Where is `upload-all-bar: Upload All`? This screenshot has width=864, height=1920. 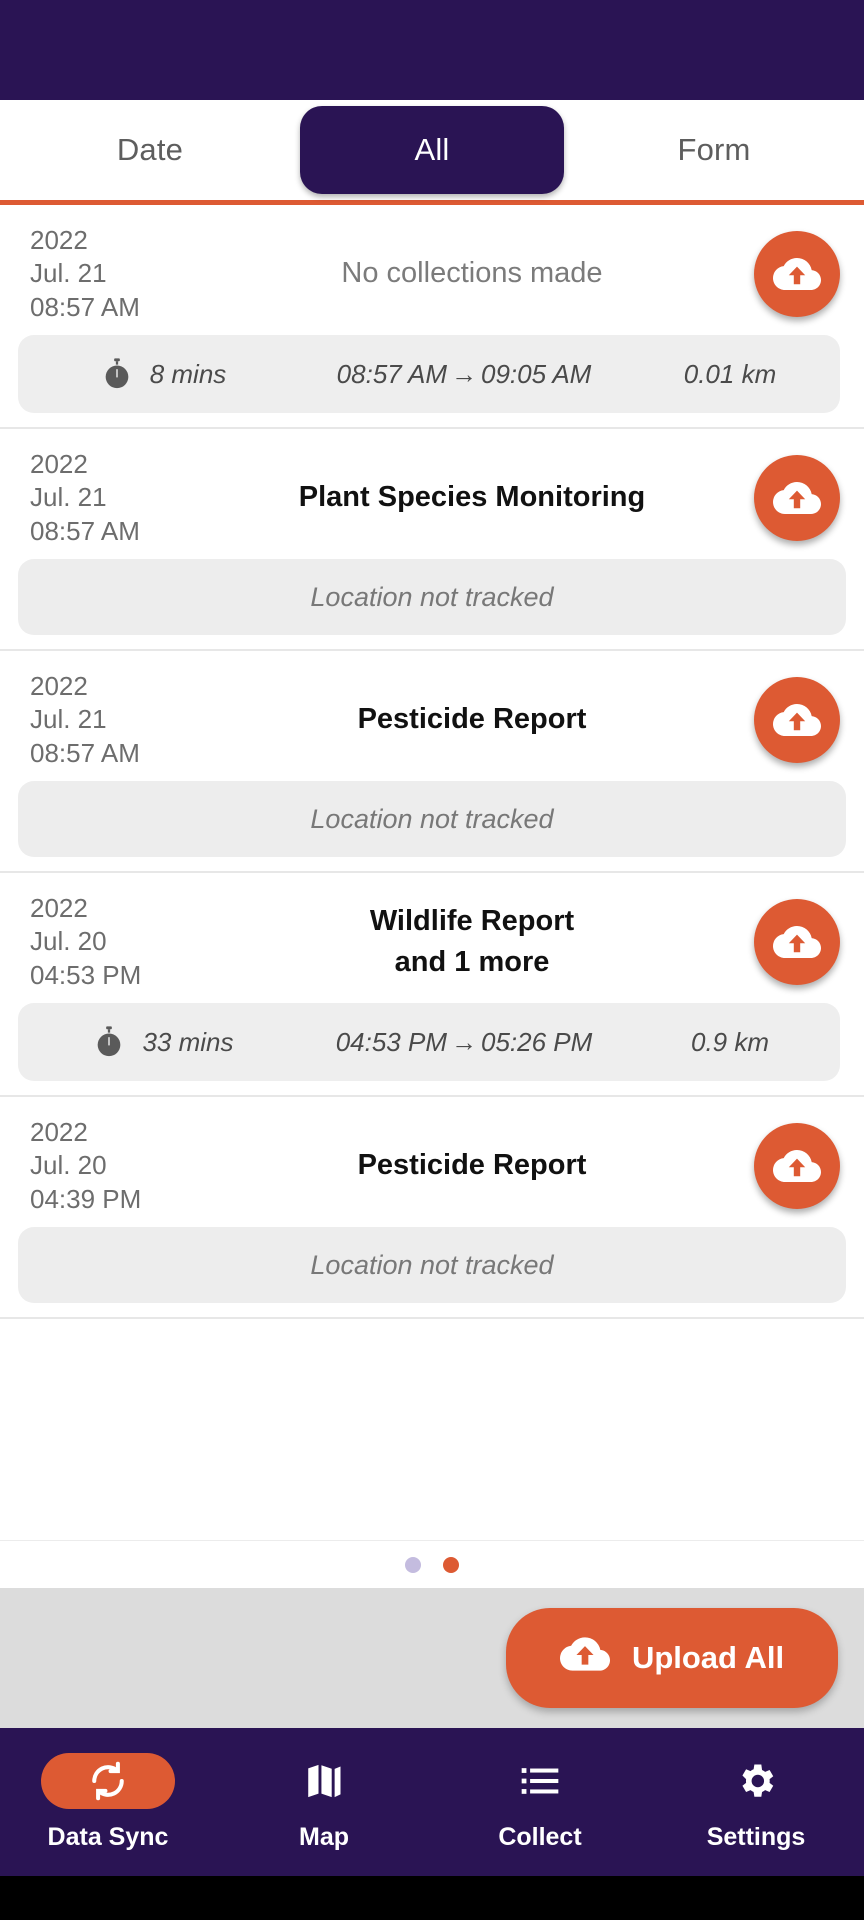
upload-all-bar: Upload All is located at coordinates (432, 1658).